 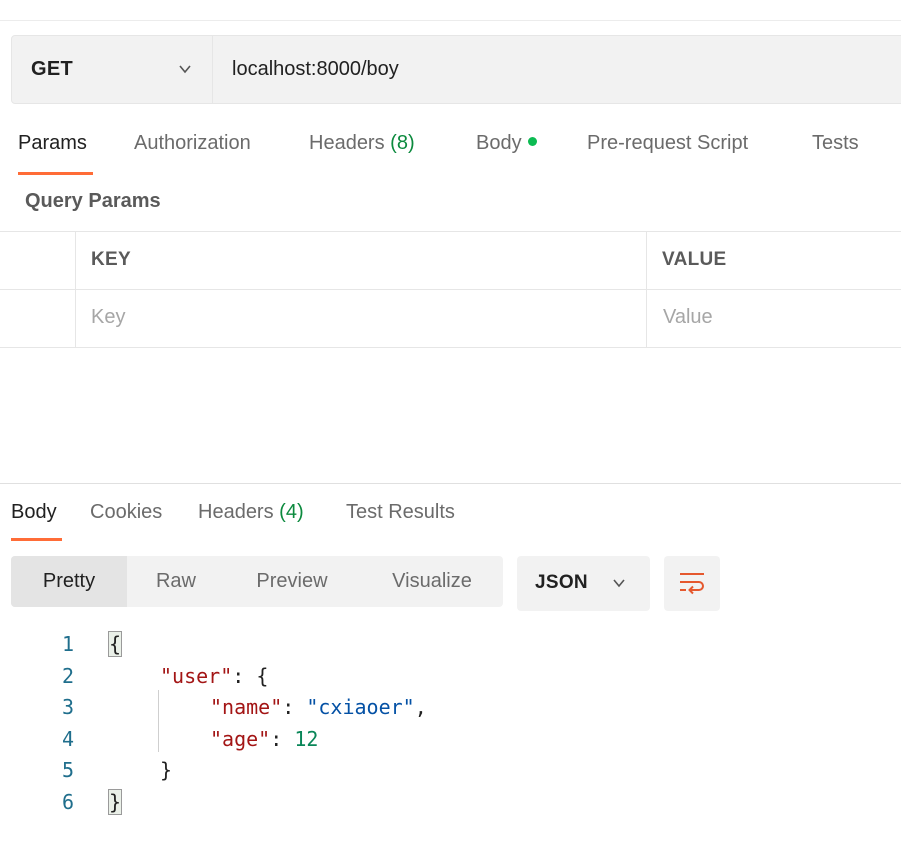 I want to click on response-headers-count: (4), so click(x=291, y=512).